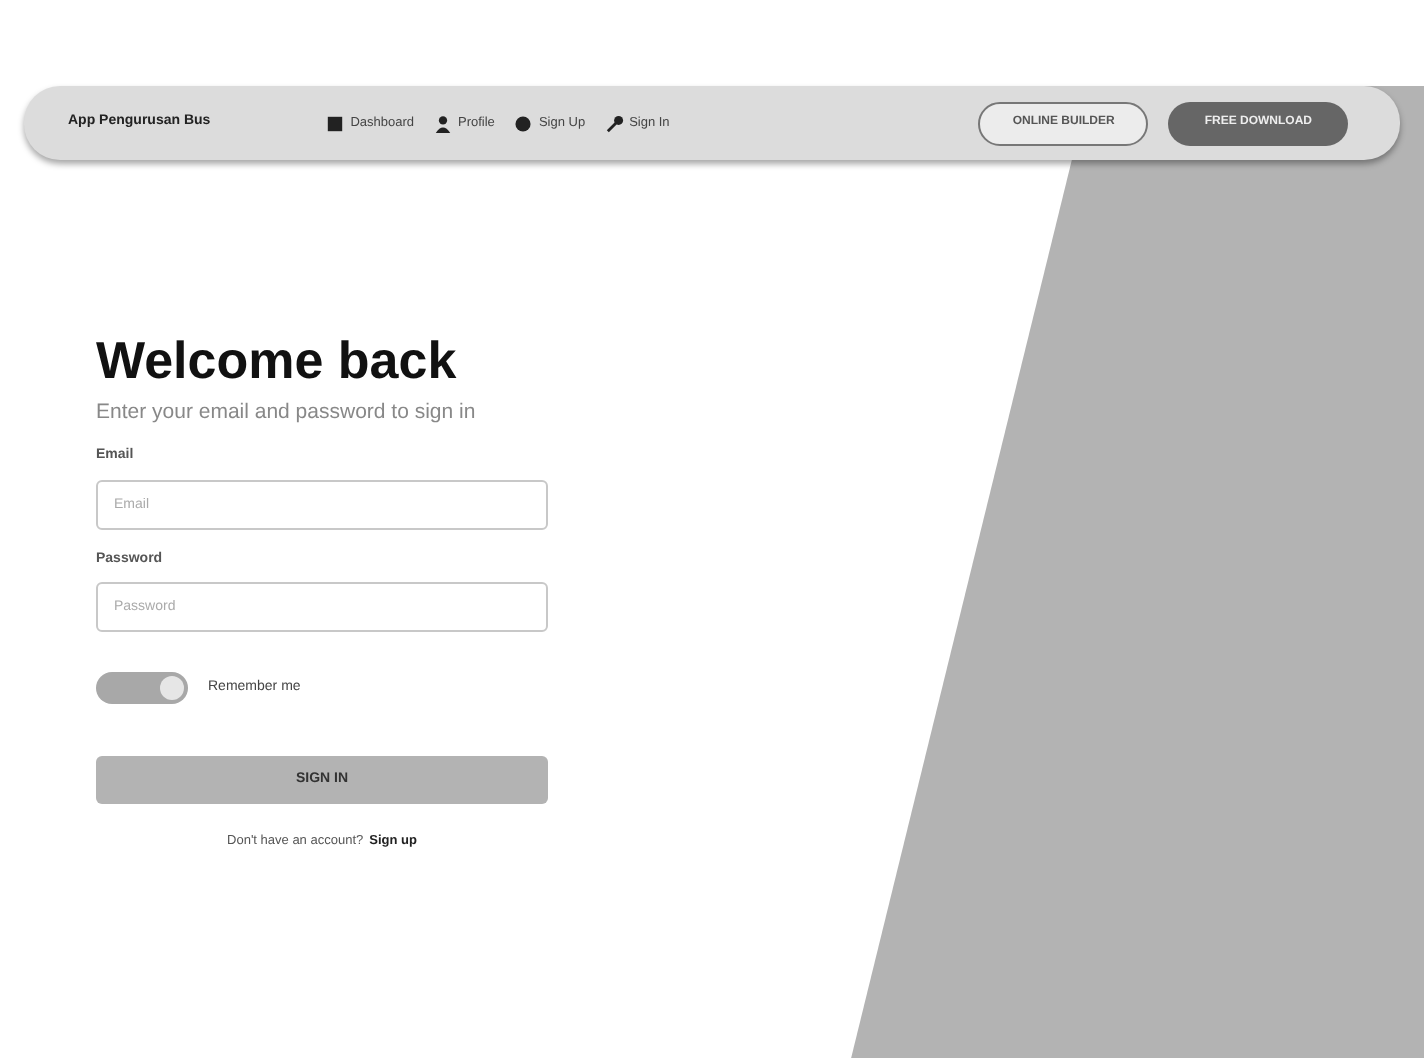 This screenshot has height=1058, width=1424. Describe the element at coordinates (287, 412) in the screenshot. I see `subtitle: Enter your email and password to sign in` at that location.